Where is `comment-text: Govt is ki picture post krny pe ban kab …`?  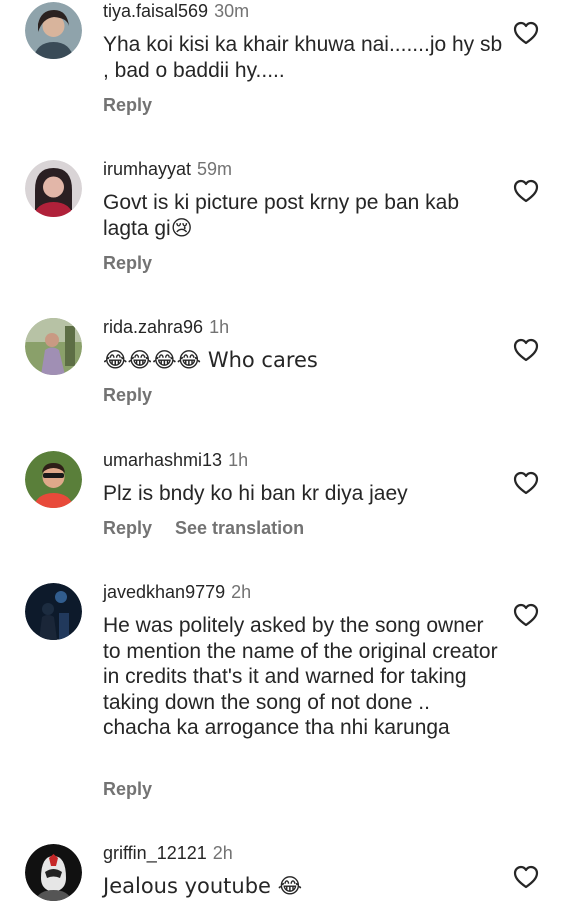 comment-text: Govt is ki picture post krny pe ban kab … is located at coordinates (281, 215).